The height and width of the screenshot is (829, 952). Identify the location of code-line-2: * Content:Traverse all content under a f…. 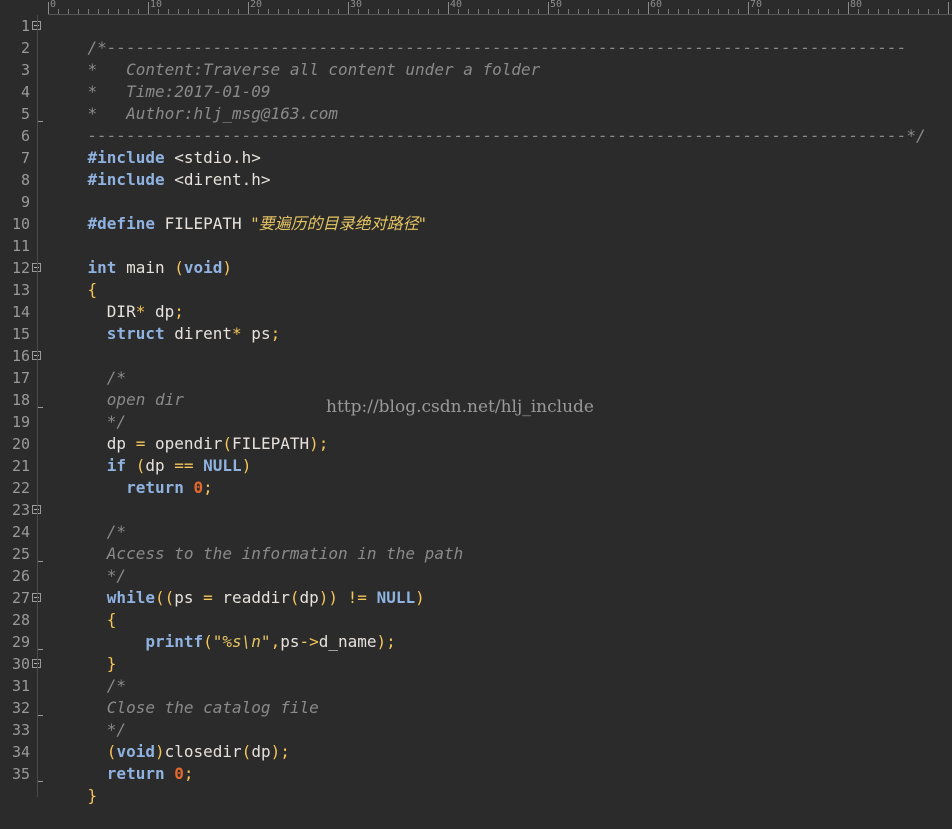
(295, 58).